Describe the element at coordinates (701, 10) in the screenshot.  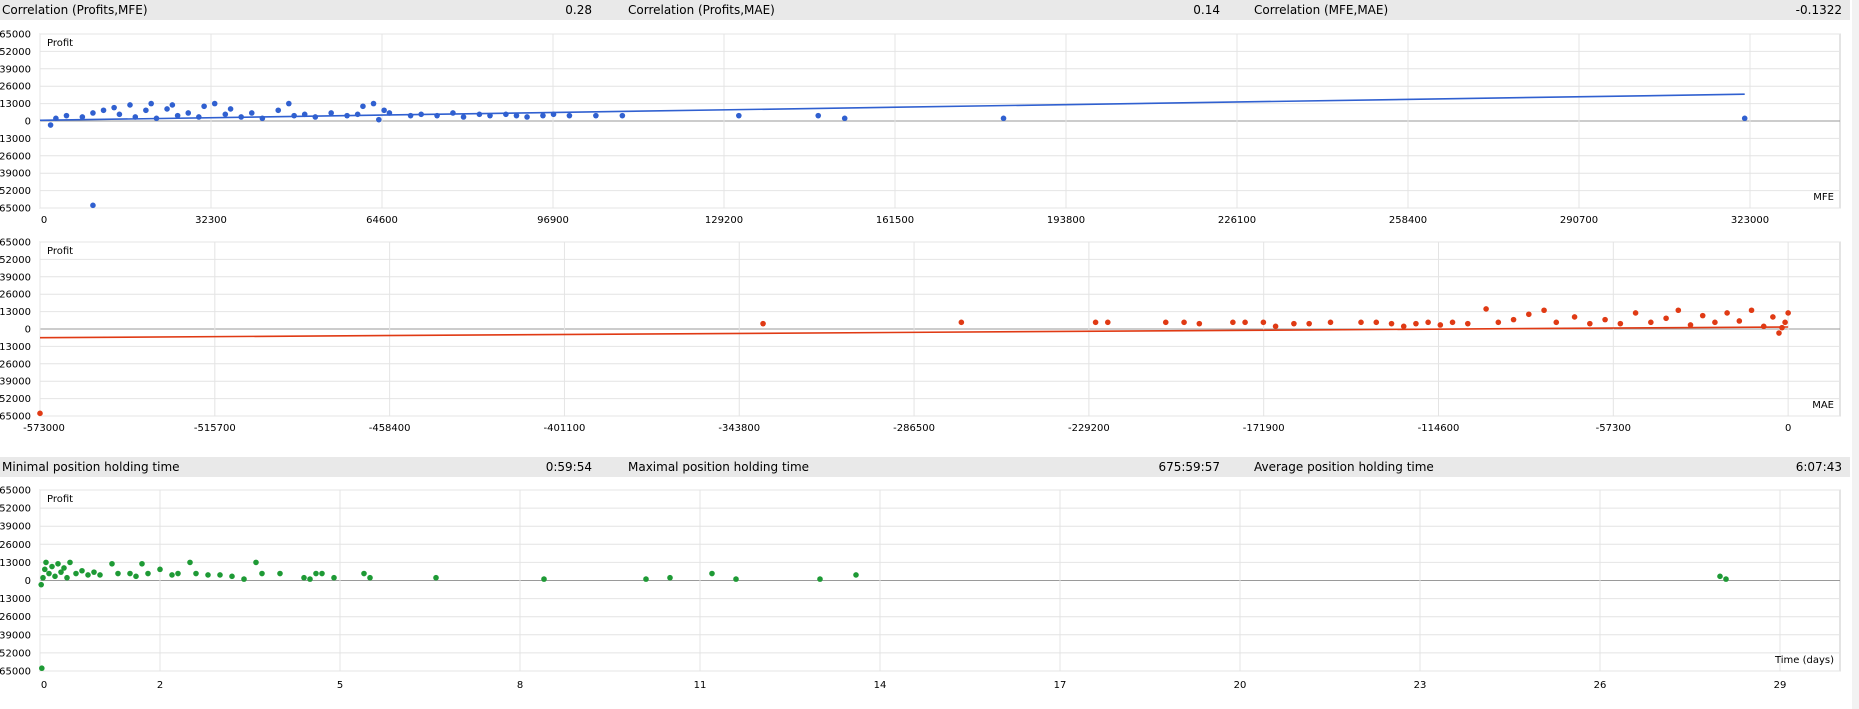
I see `stat-label: Correlation (Profits,MAE)` at that location.